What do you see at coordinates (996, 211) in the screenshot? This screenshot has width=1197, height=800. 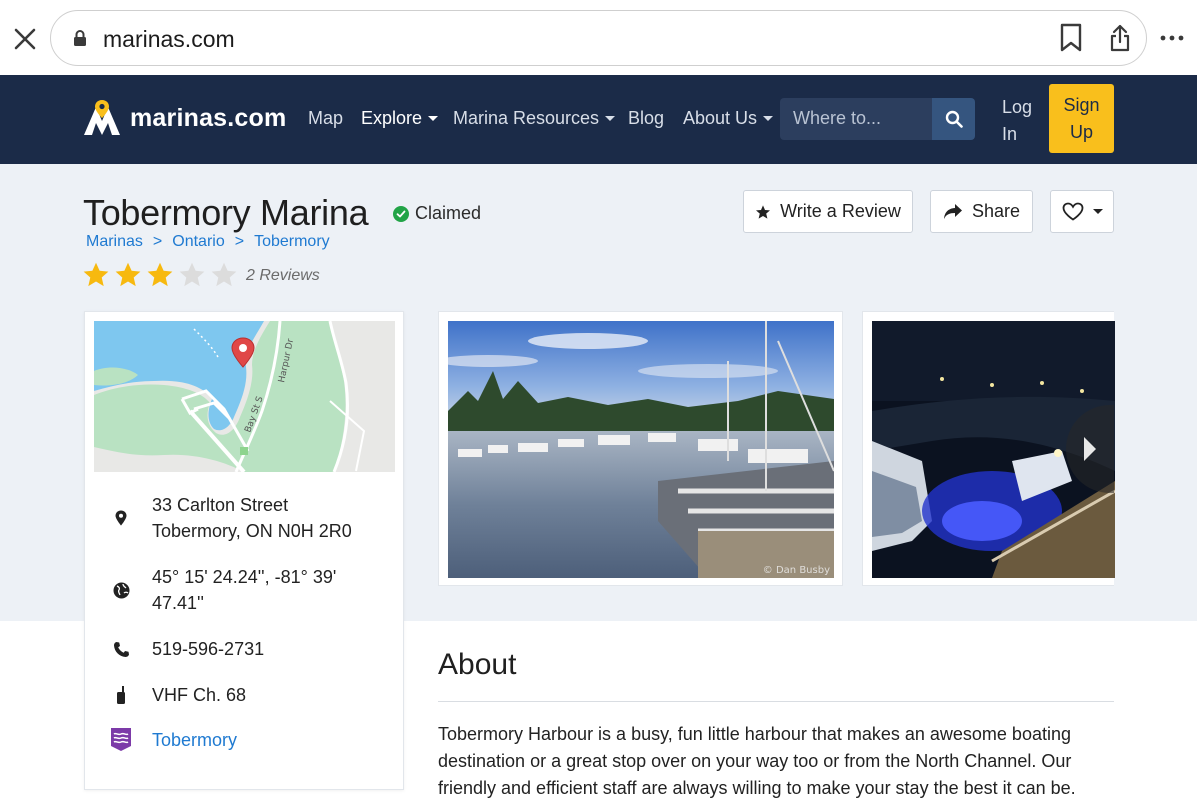 I see `share-label: Share` at bounding box center [996, 211].